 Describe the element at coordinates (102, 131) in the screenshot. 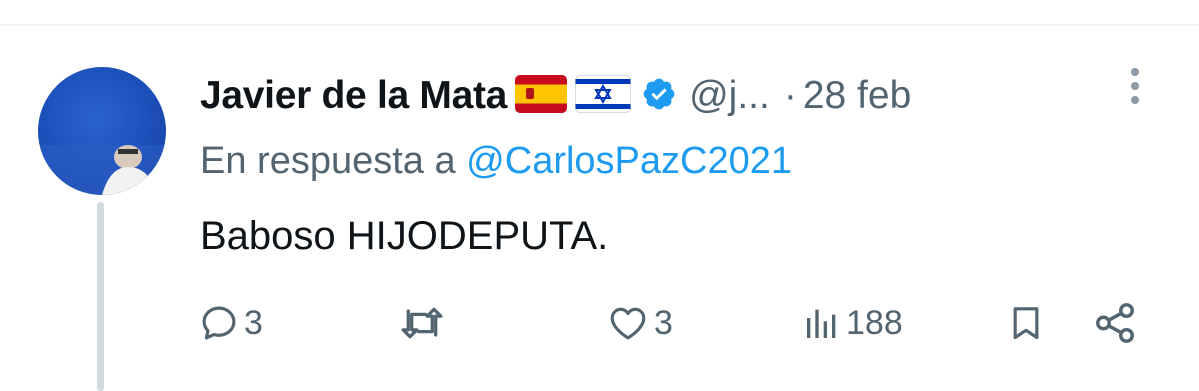

I see `avatar` at that location.